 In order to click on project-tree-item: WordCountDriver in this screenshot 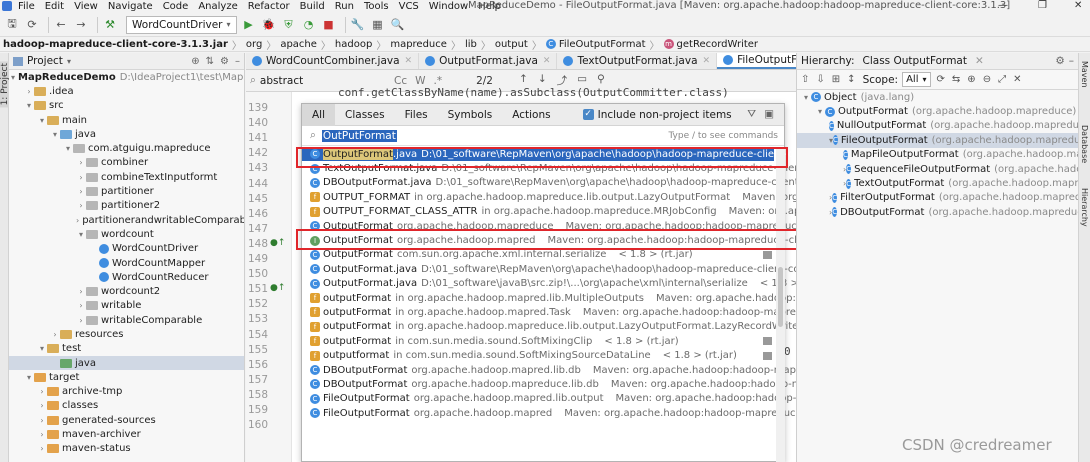, I will do `click(126, 249)`.